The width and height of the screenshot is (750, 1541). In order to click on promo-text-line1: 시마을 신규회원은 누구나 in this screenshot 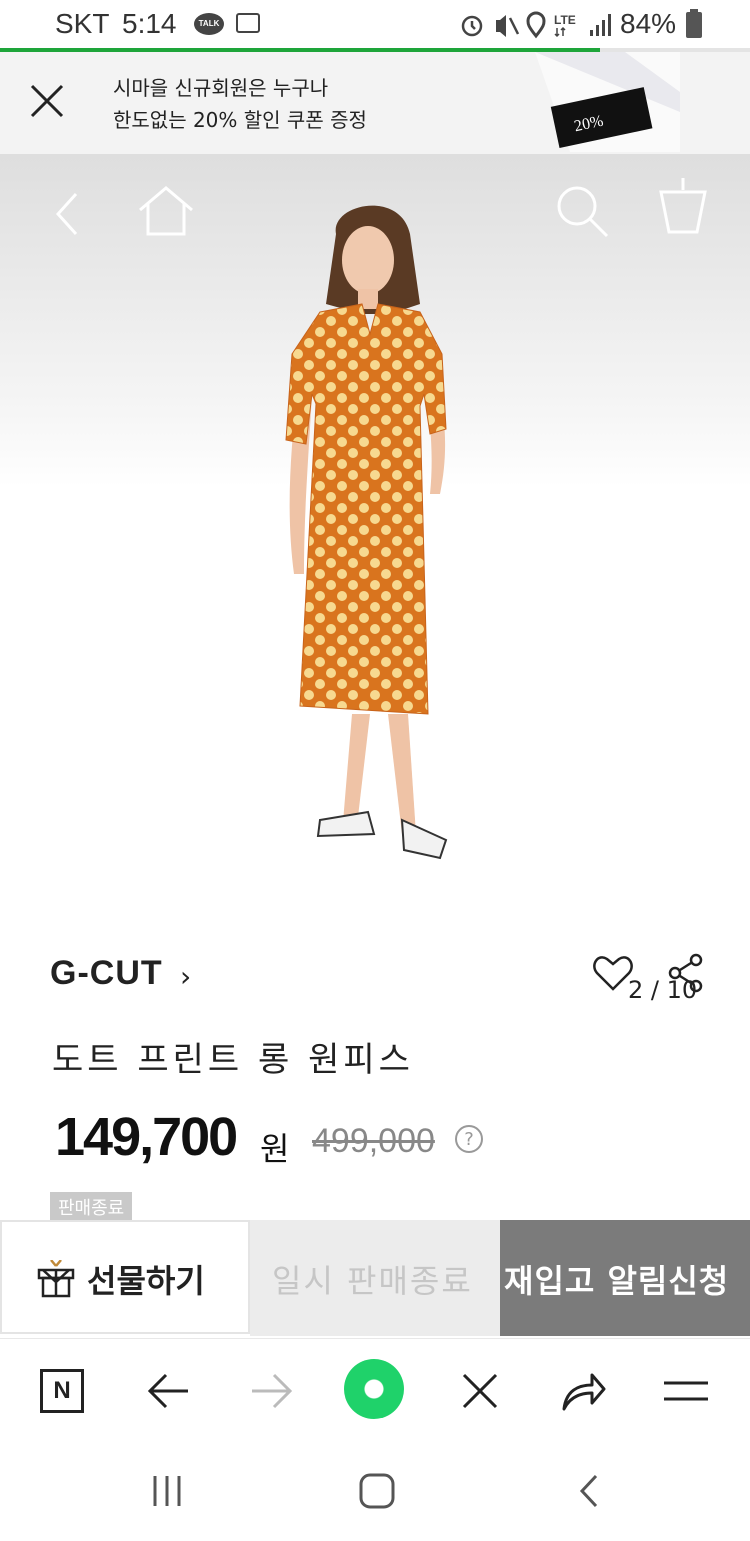, I will do `click(221, 88)`.